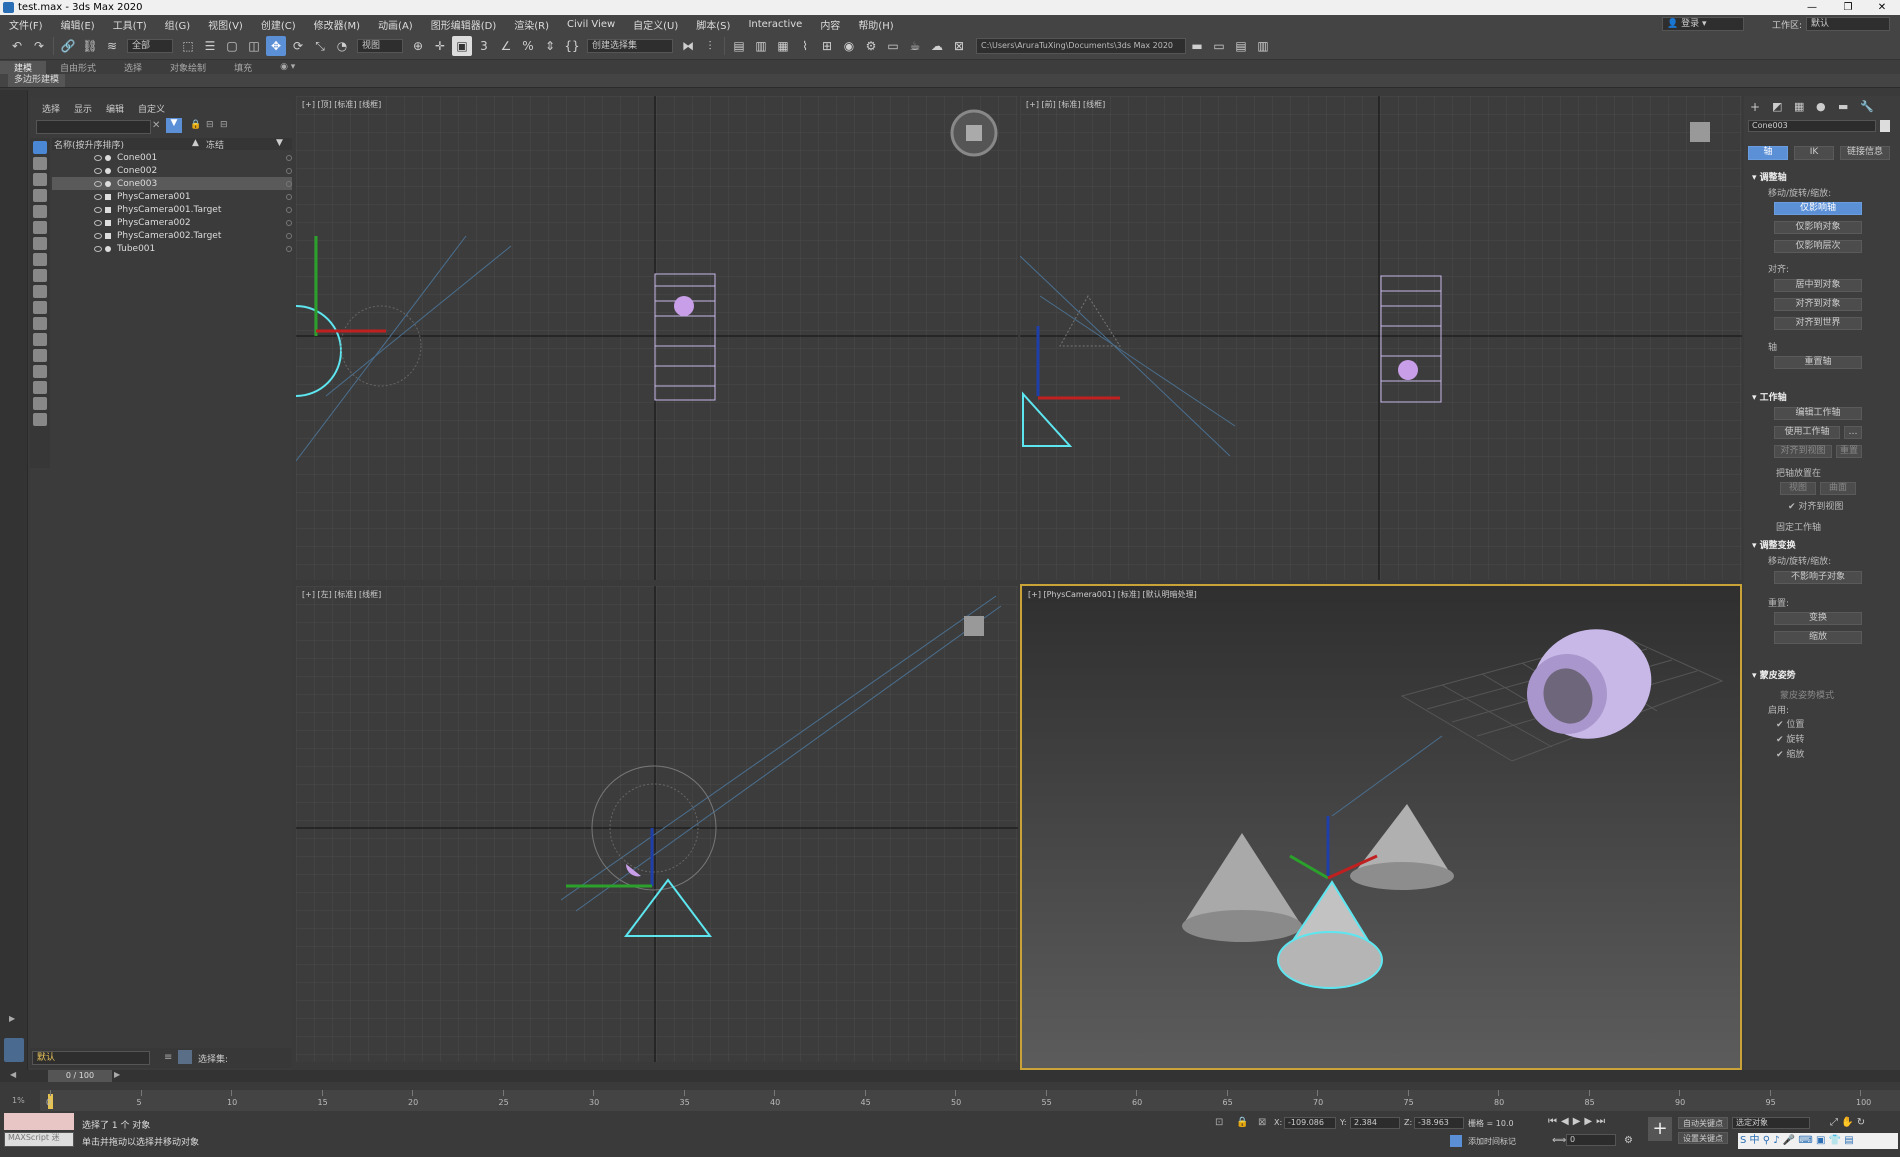  Describe the element at coordinates (115, 108) in the screenshot. I see `explorer-tab-edit: 编辑` at that location.